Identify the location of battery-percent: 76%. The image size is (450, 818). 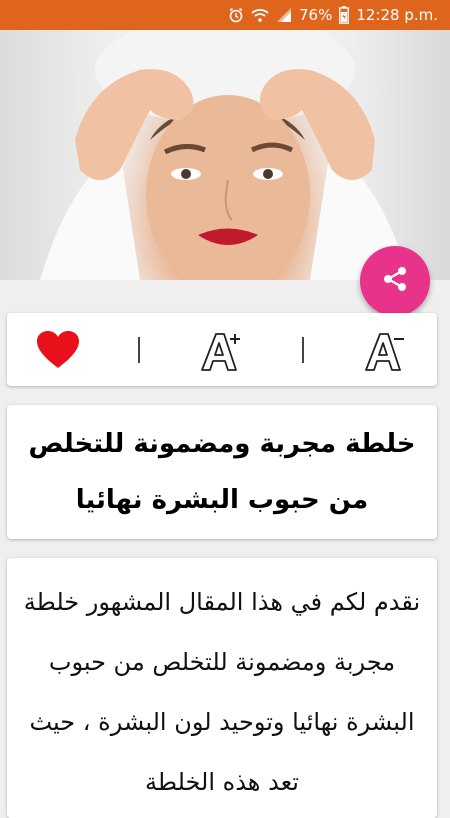
(315, 15).